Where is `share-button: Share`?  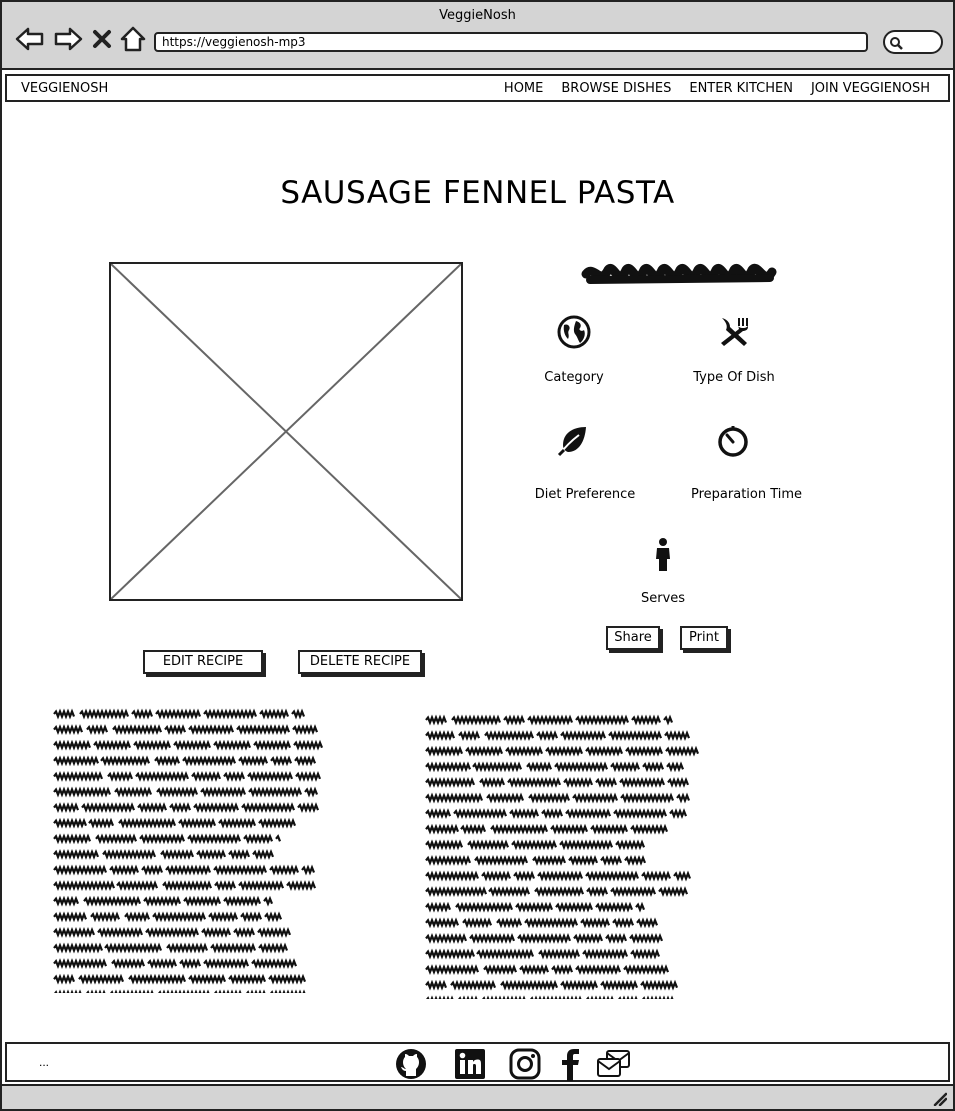
share-button: Share is located at coordinates (633, 638).